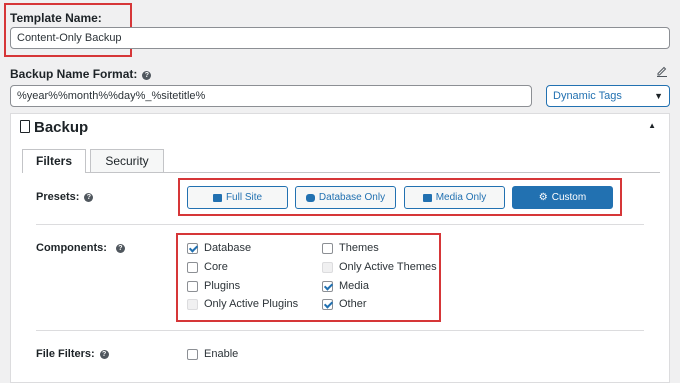 This screenshot has height=383, width=680. I want to click on preset-media-only-button: Media Only, so click(454, 197).